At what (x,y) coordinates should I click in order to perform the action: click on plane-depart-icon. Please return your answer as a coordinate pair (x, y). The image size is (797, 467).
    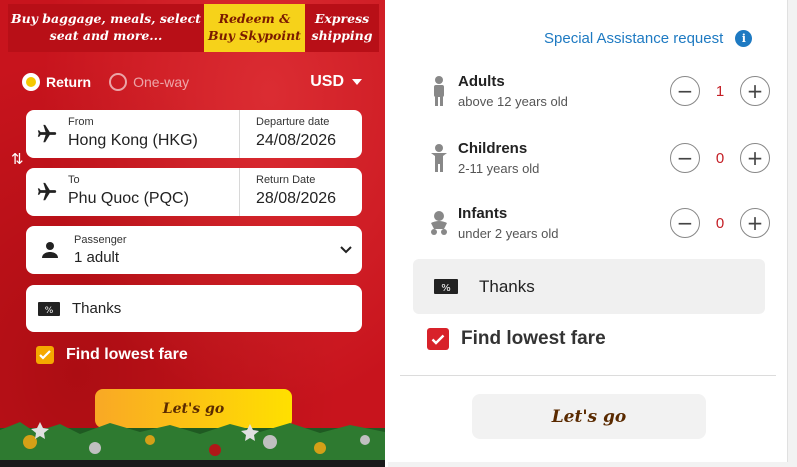
    Looking at the image, I should click on (47, 134).